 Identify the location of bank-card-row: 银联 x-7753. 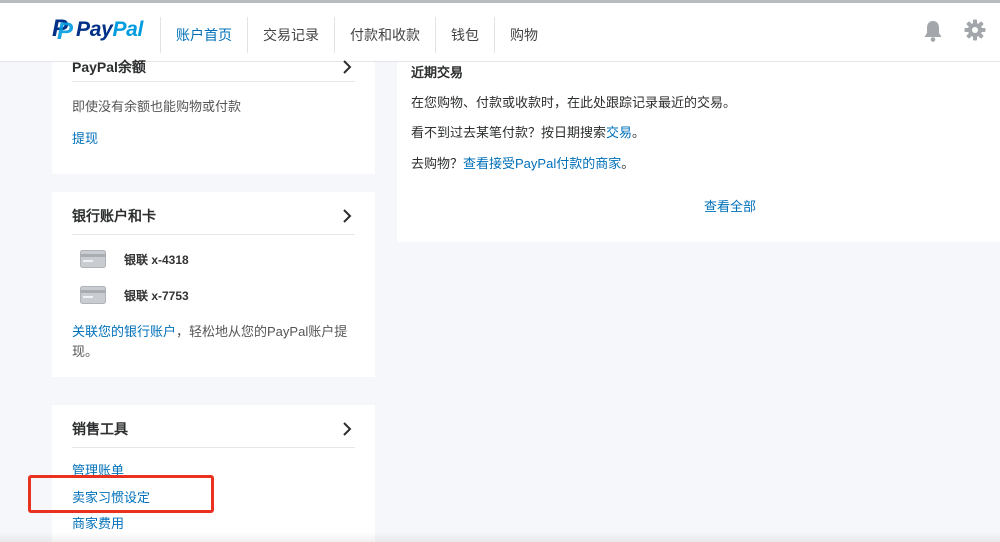
(134, 295).